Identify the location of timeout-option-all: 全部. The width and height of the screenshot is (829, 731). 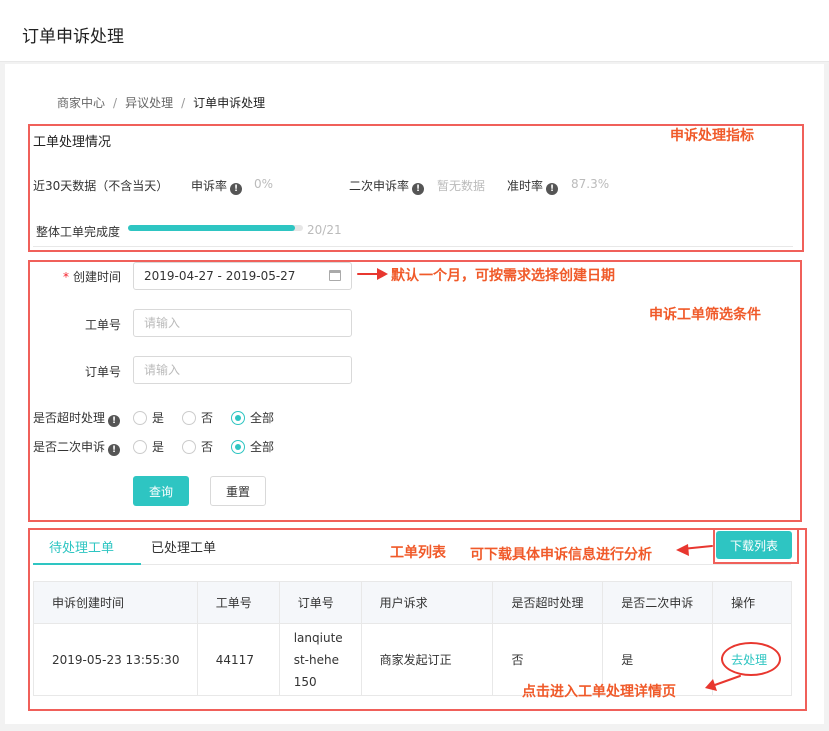
(252, 417).